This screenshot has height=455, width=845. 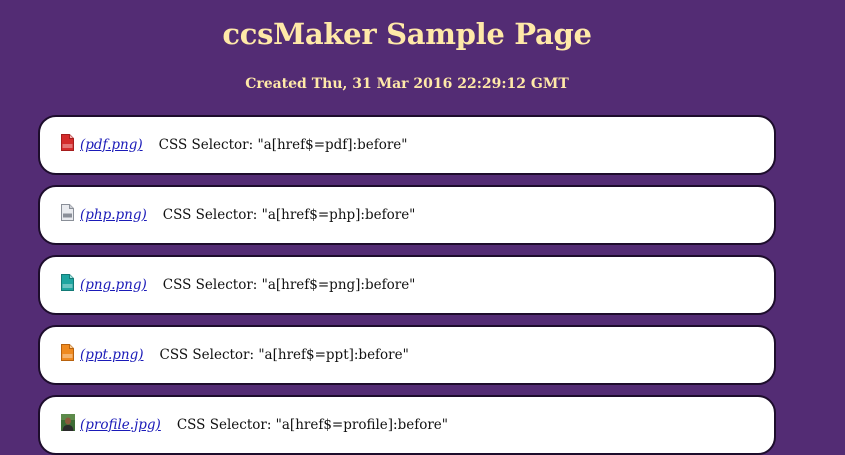 I want to click on file-link-pdf: (pdf.png), so click(x=111, y=145).